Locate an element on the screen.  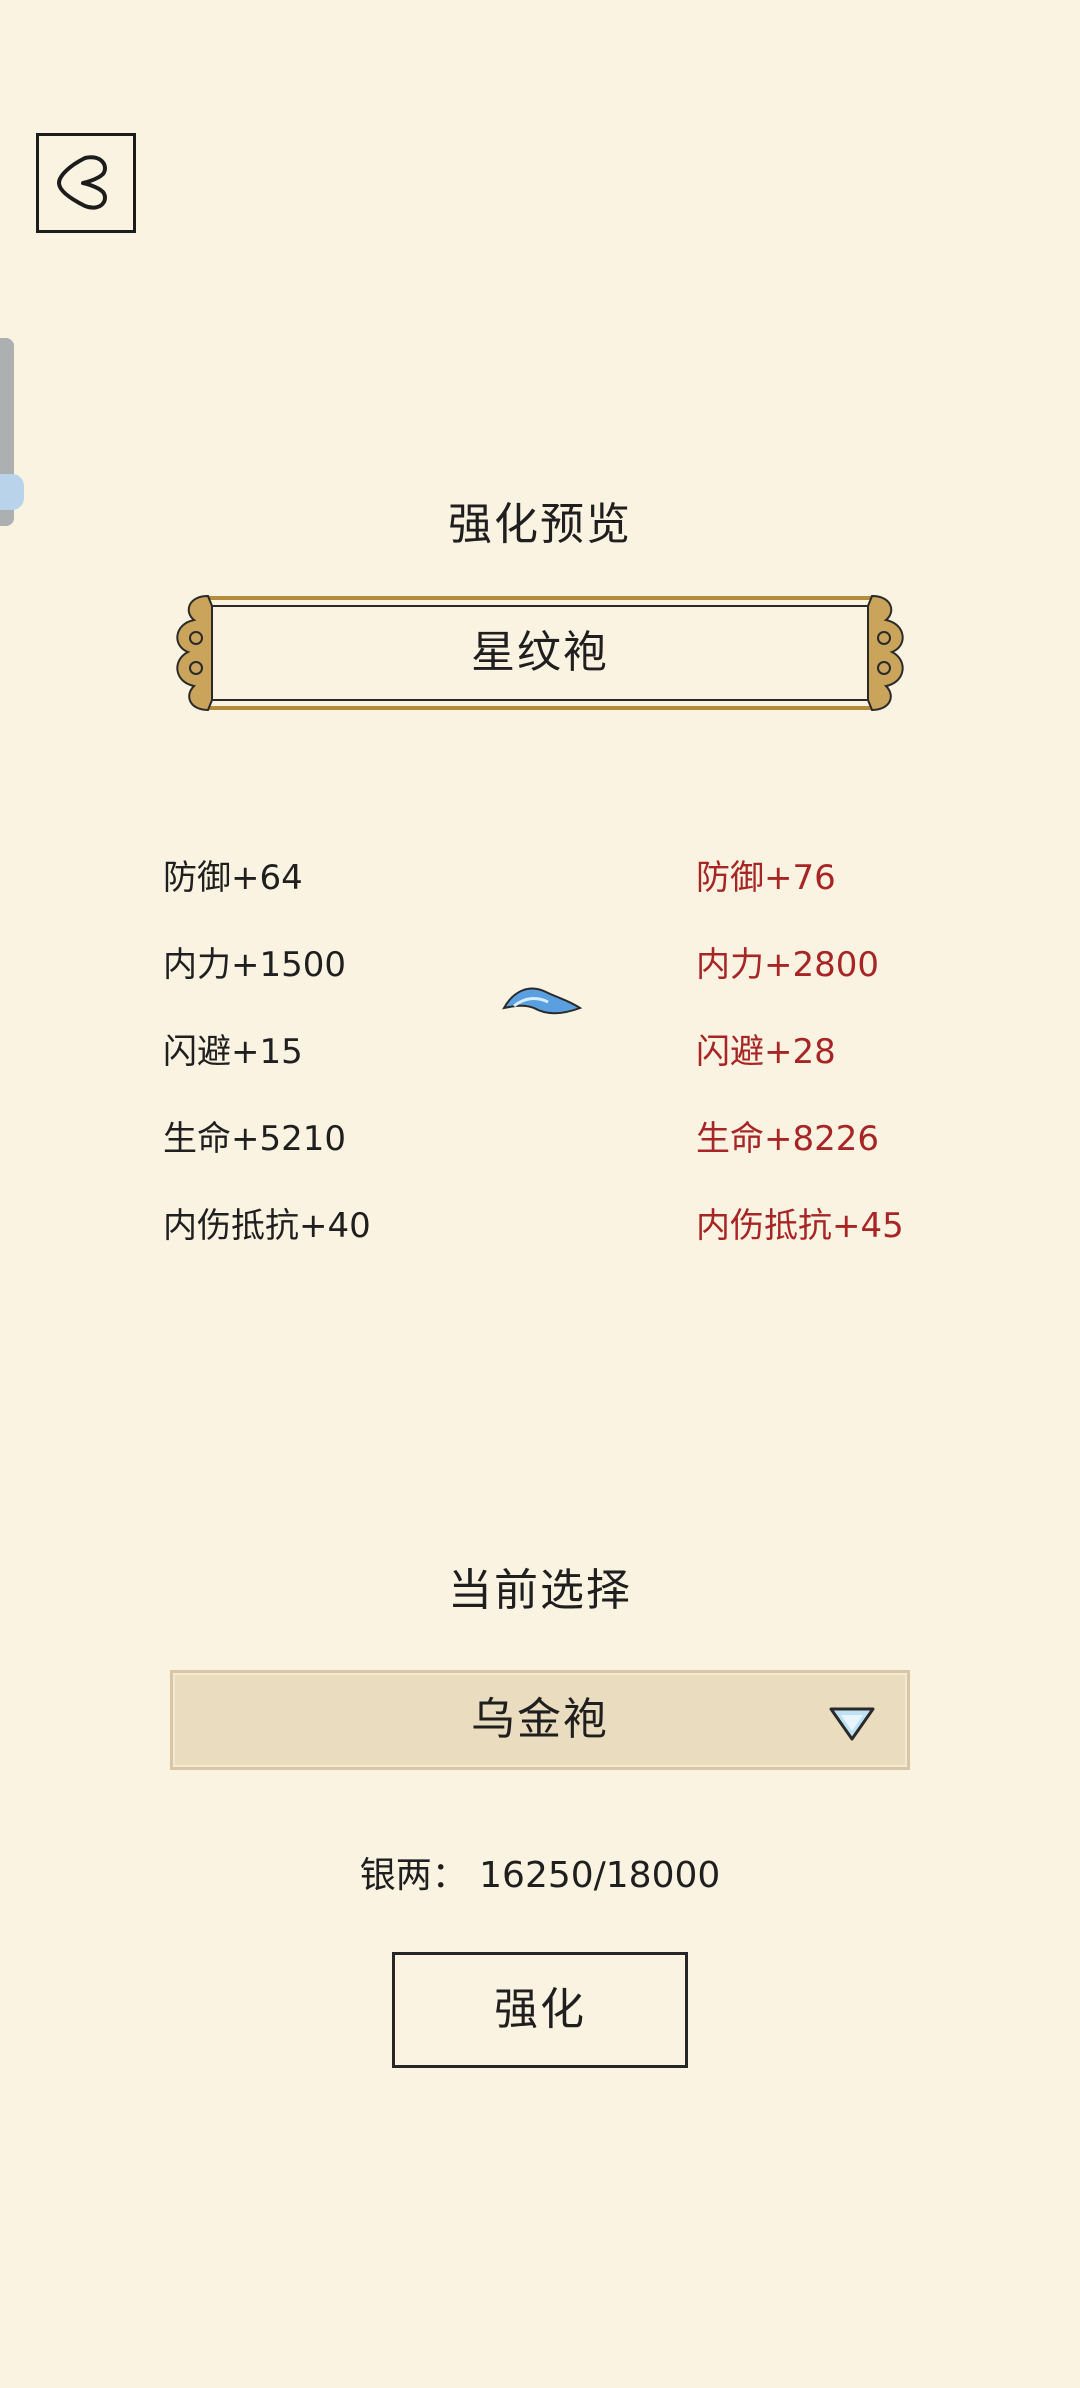
stat-before-defense: 防御+64 is located at coordinates (233, 878).